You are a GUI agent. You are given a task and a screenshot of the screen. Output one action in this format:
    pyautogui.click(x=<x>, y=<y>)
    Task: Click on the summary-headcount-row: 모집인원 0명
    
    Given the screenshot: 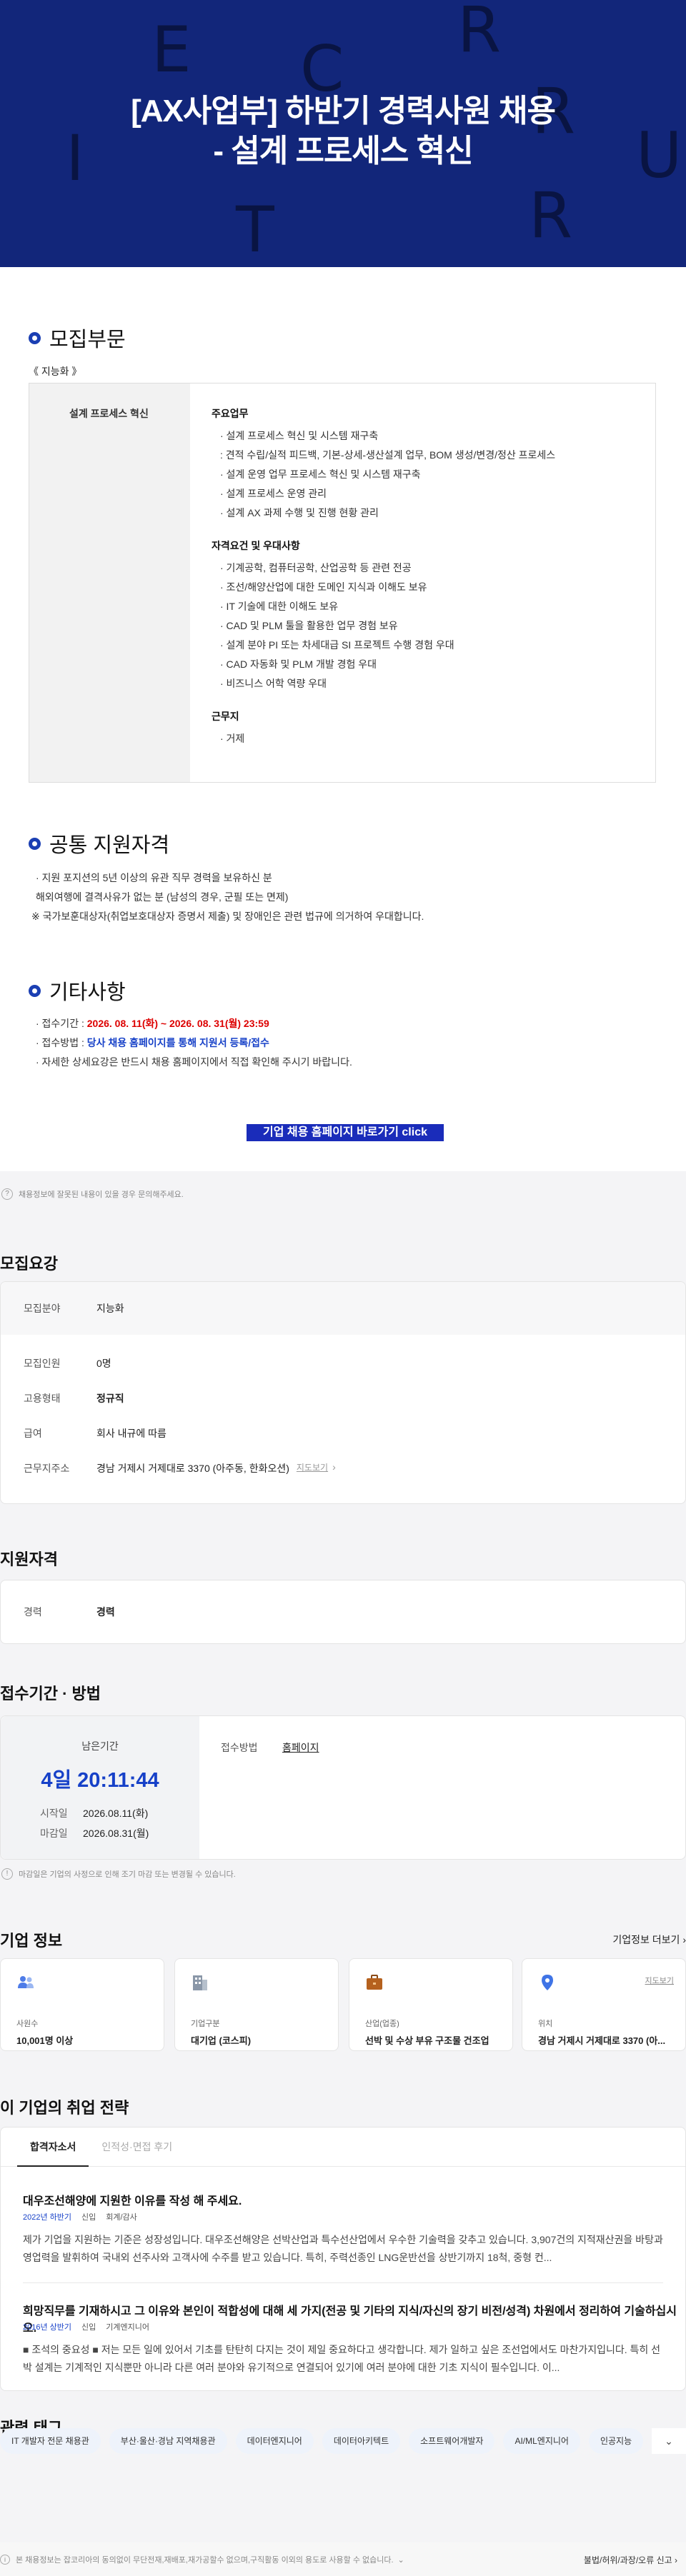 What is the action you would take?
    pyautogui.click(x=67, y=1363)
    